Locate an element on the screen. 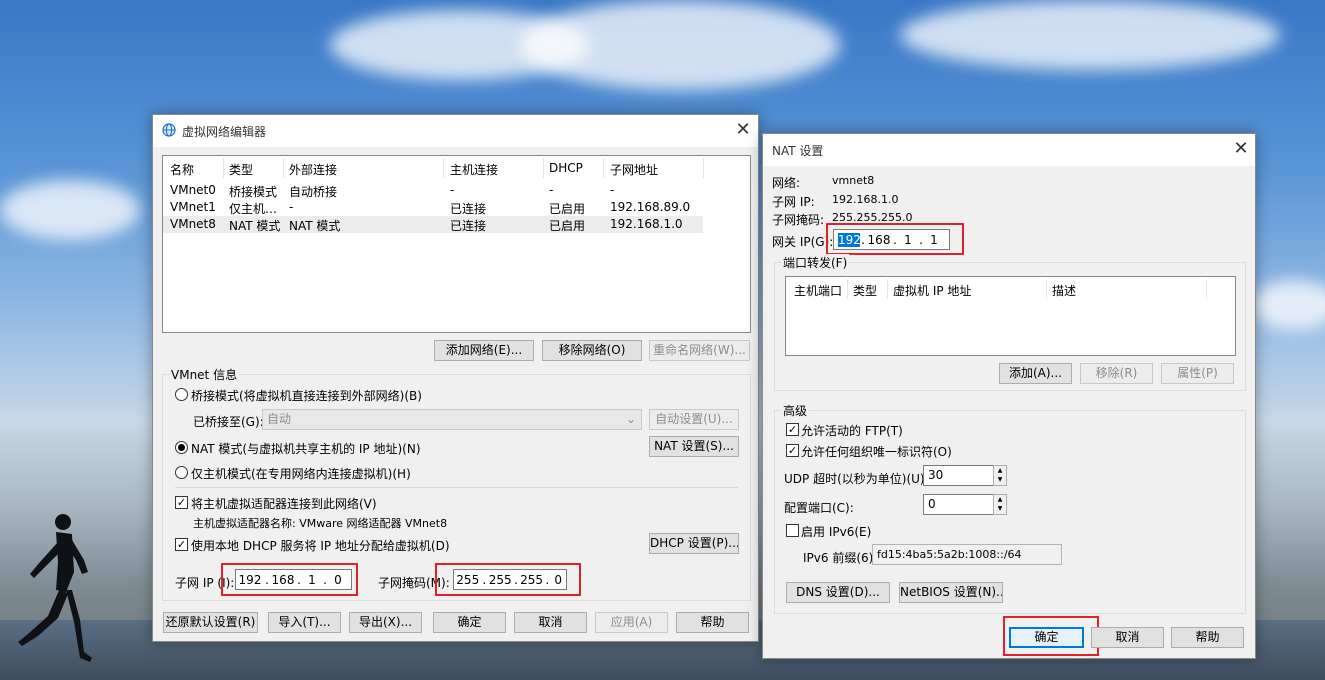 The width and height of the screenshot is (1325, 680). column-header-external: 外部连接 is located at coordinates (313, 169).